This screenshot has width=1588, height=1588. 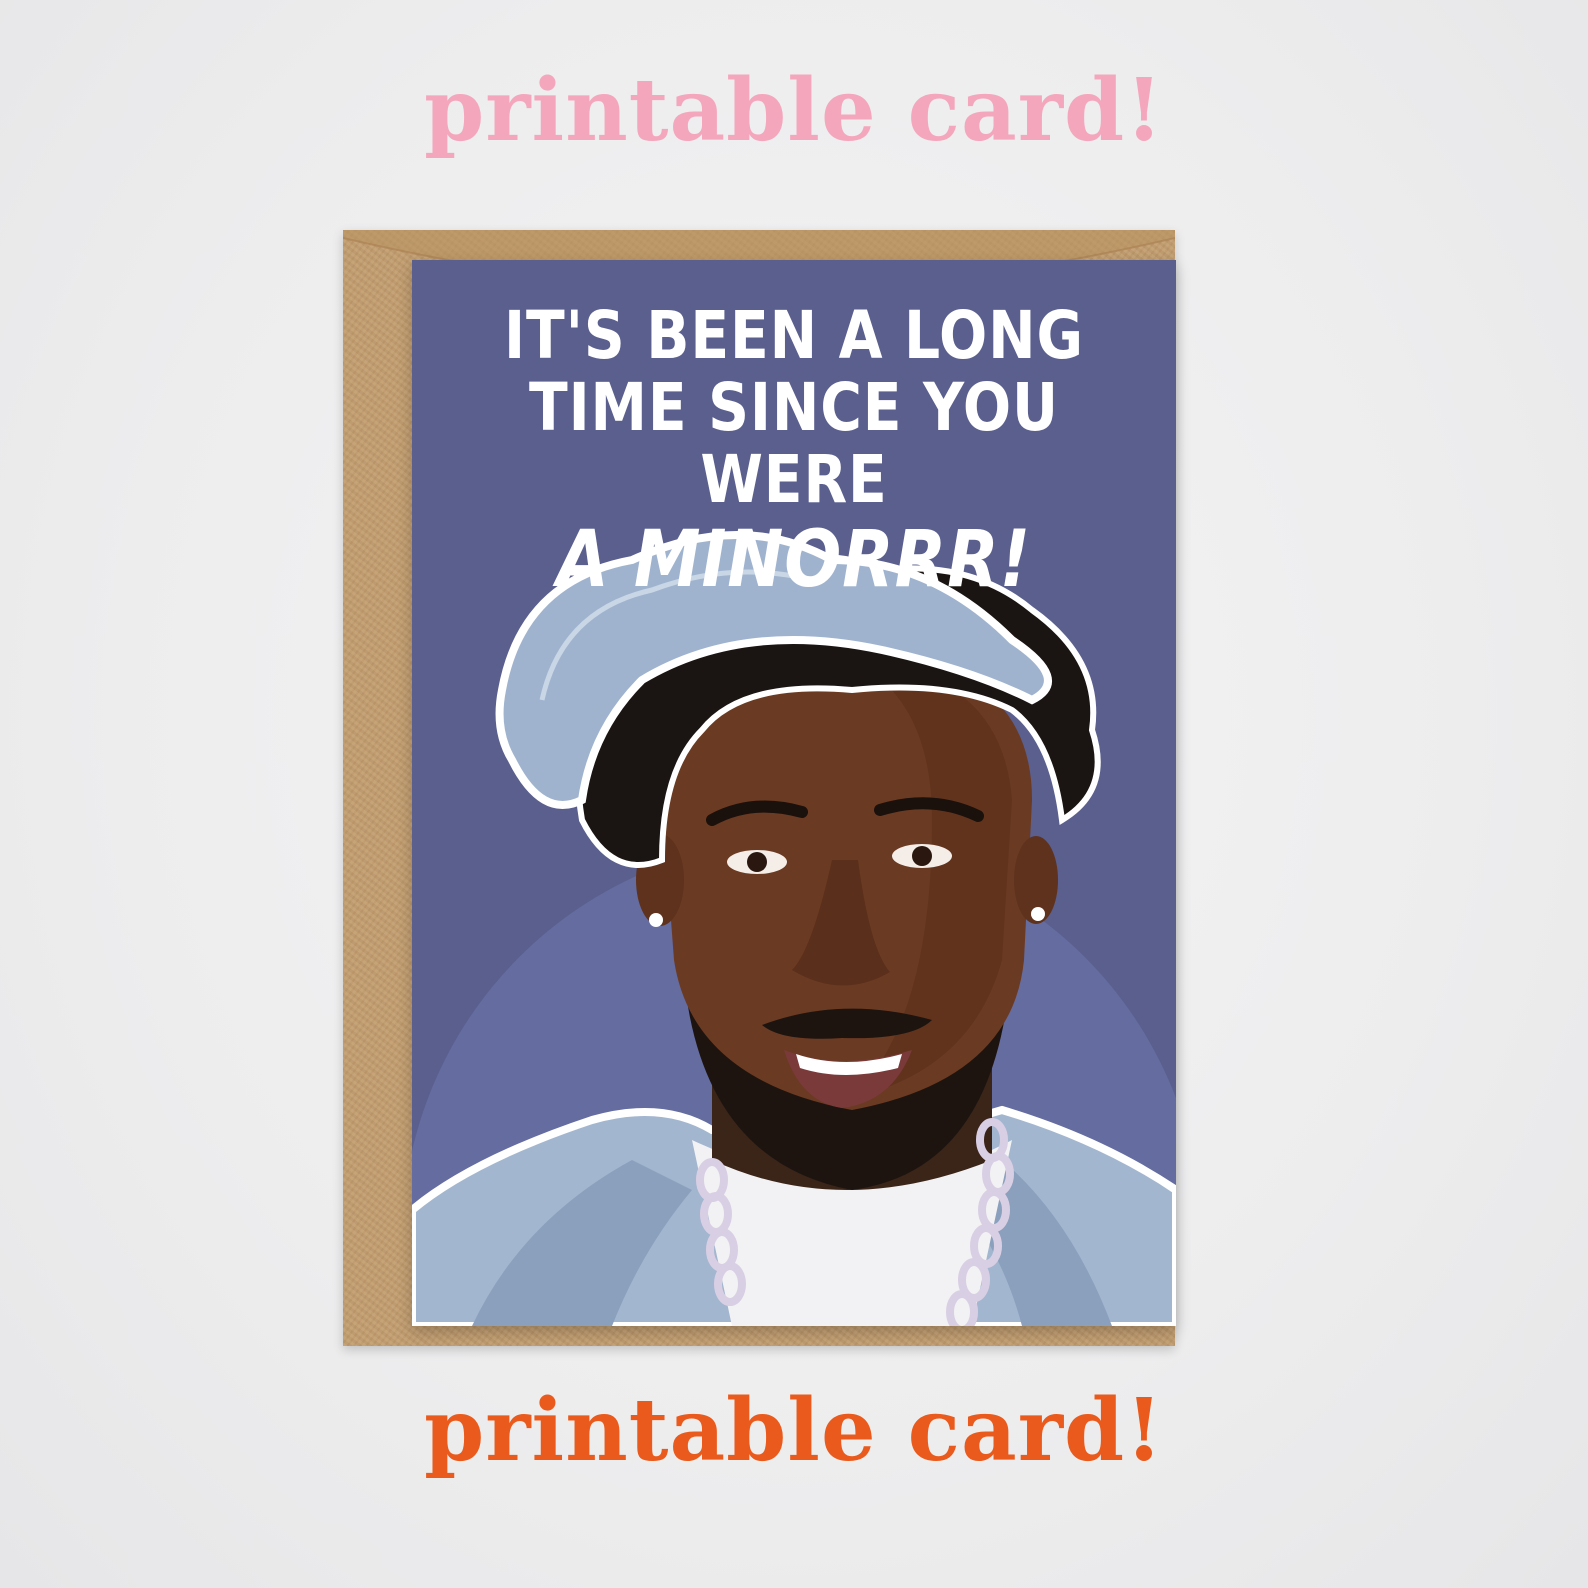 What do you see at coordinates (794, 560) in the screenshot?
I see `card-line-3: A MINORRR!` at bounding box center [794, 560].